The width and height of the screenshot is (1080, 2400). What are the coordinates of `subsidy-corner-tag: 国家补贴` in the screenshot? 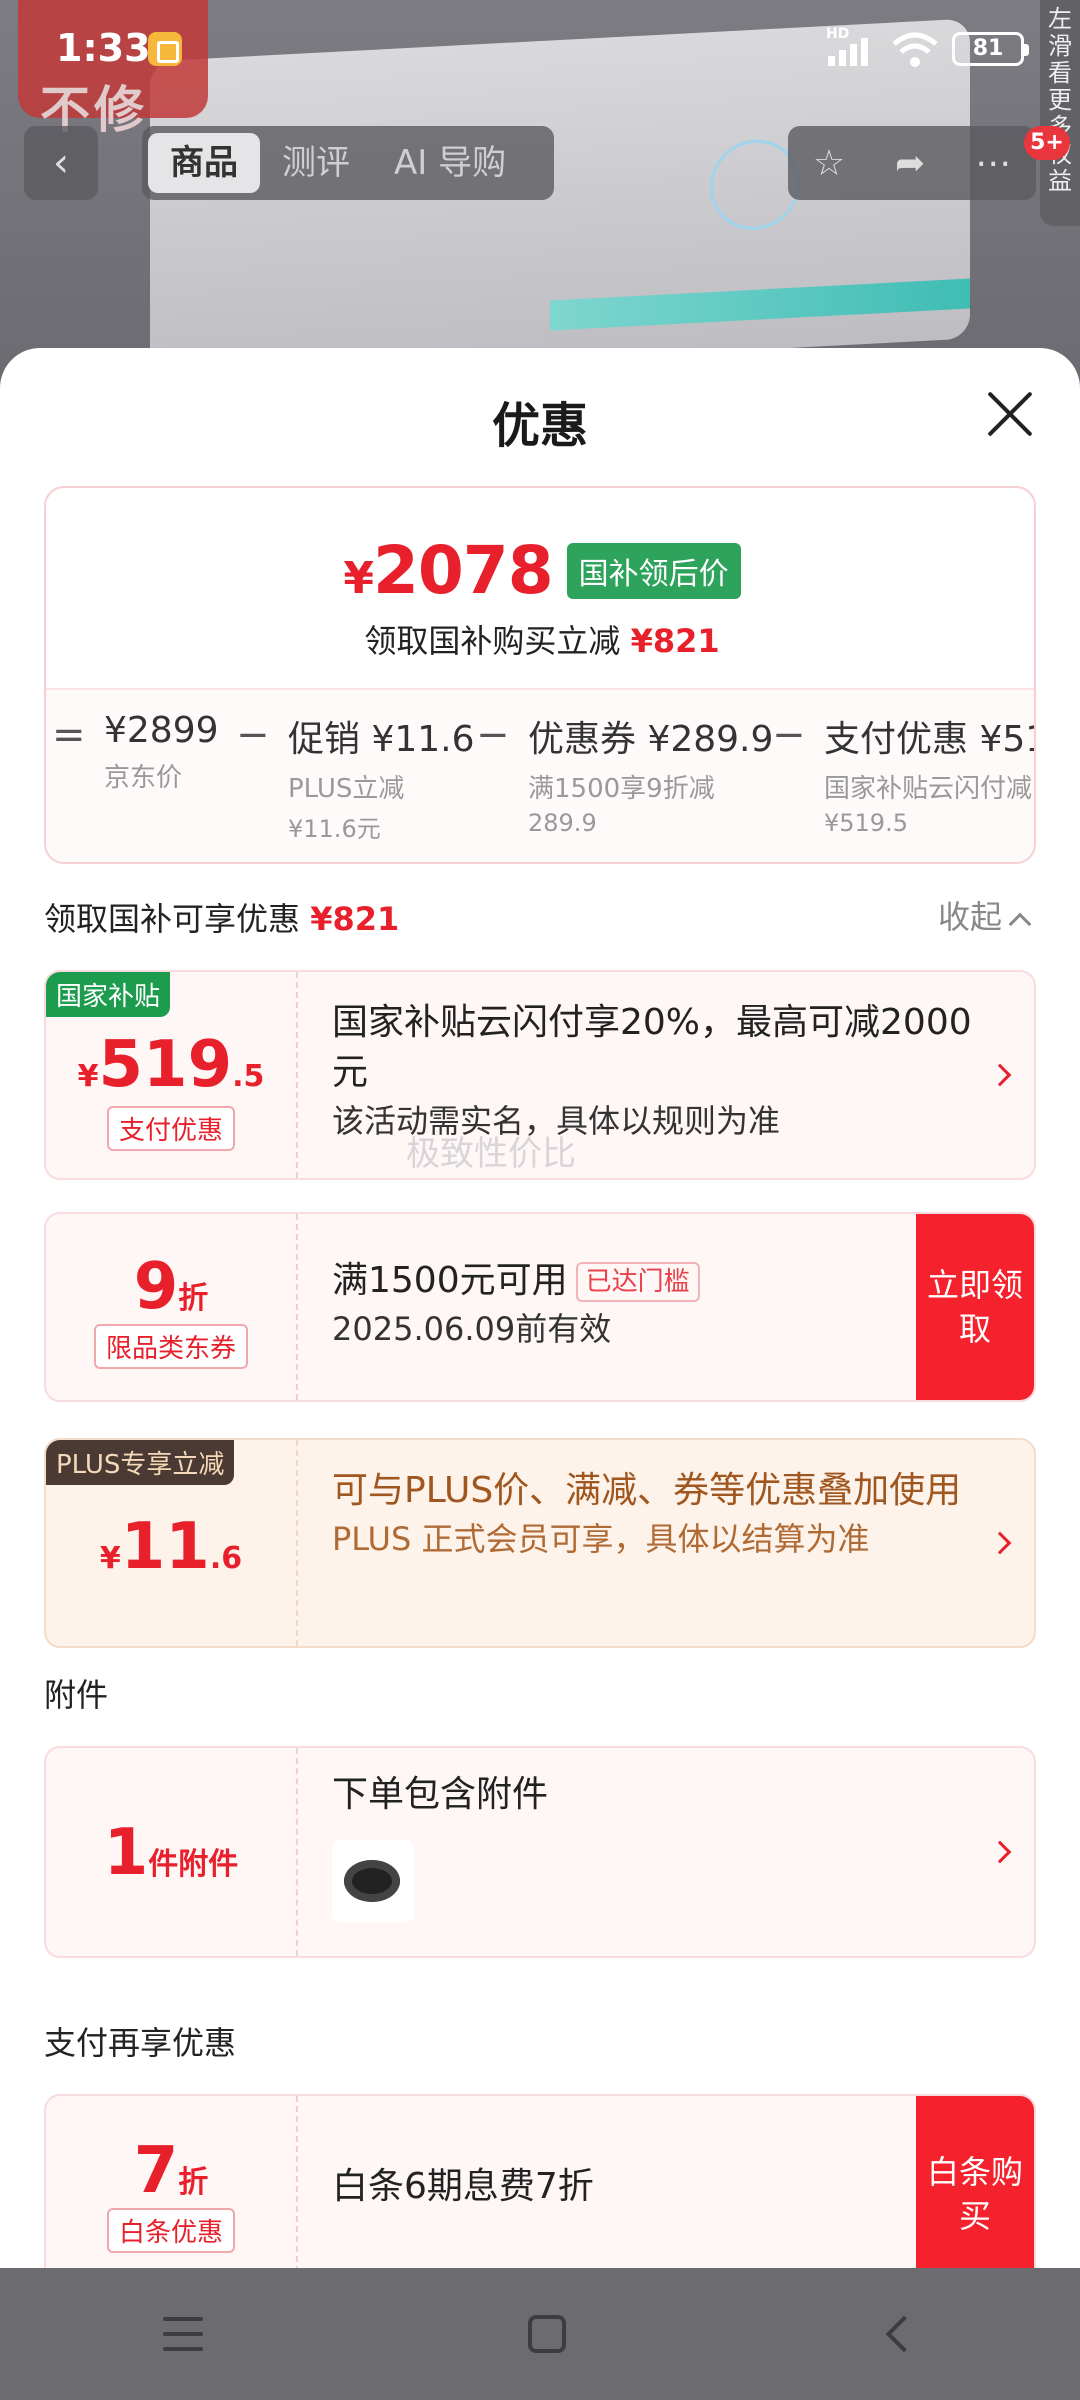 It's located at (108, 994).